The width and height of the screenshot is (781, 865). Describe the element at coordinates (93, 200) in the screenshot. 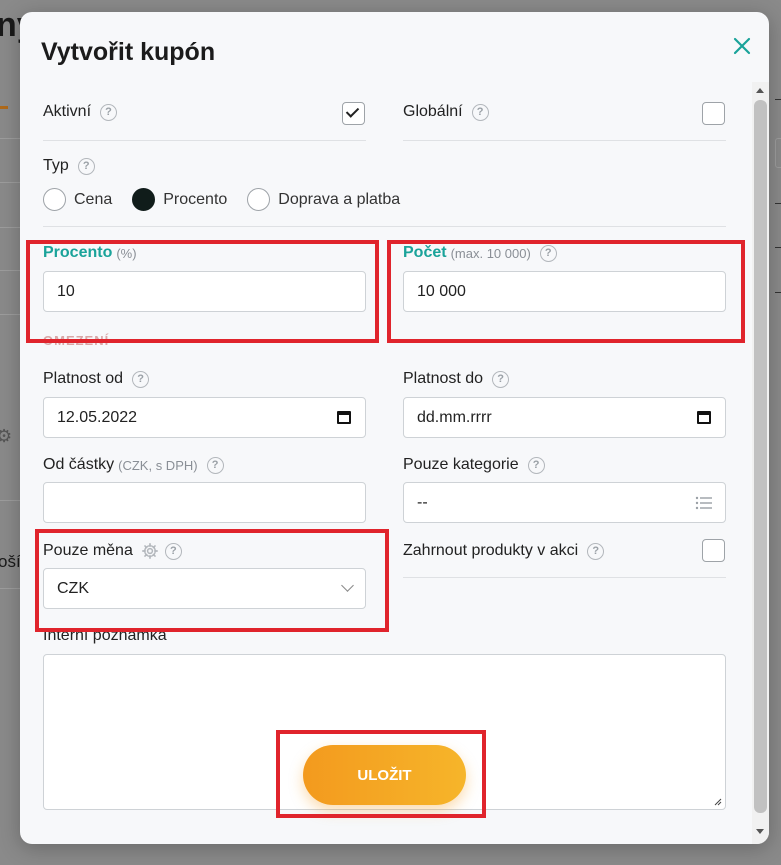

I see `radio-cena-label: Cena` at that location.